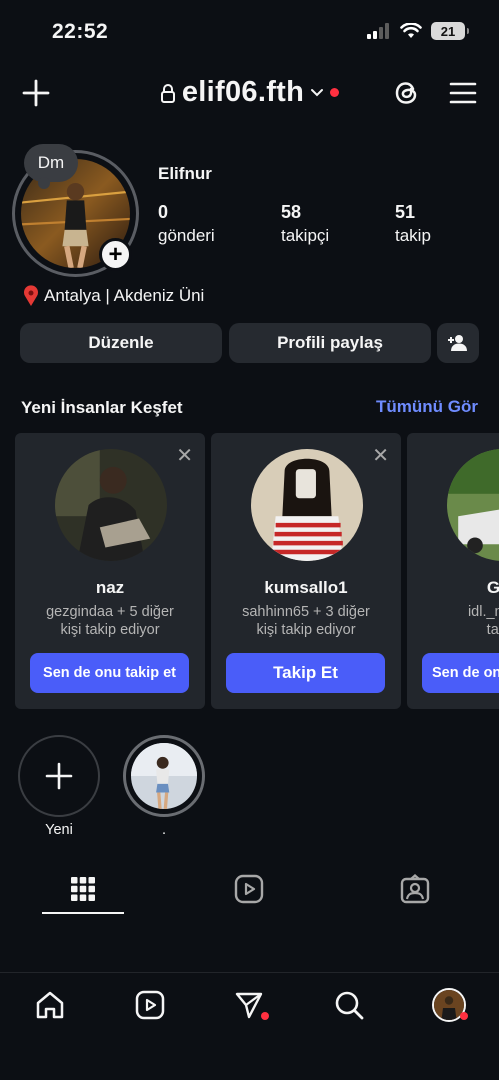 This screenshot has width=499, height=1080. What do you see at coordinates (31, 295) in the screenshot?
I see `location-pin-icon` at bounding box center [31, 295].